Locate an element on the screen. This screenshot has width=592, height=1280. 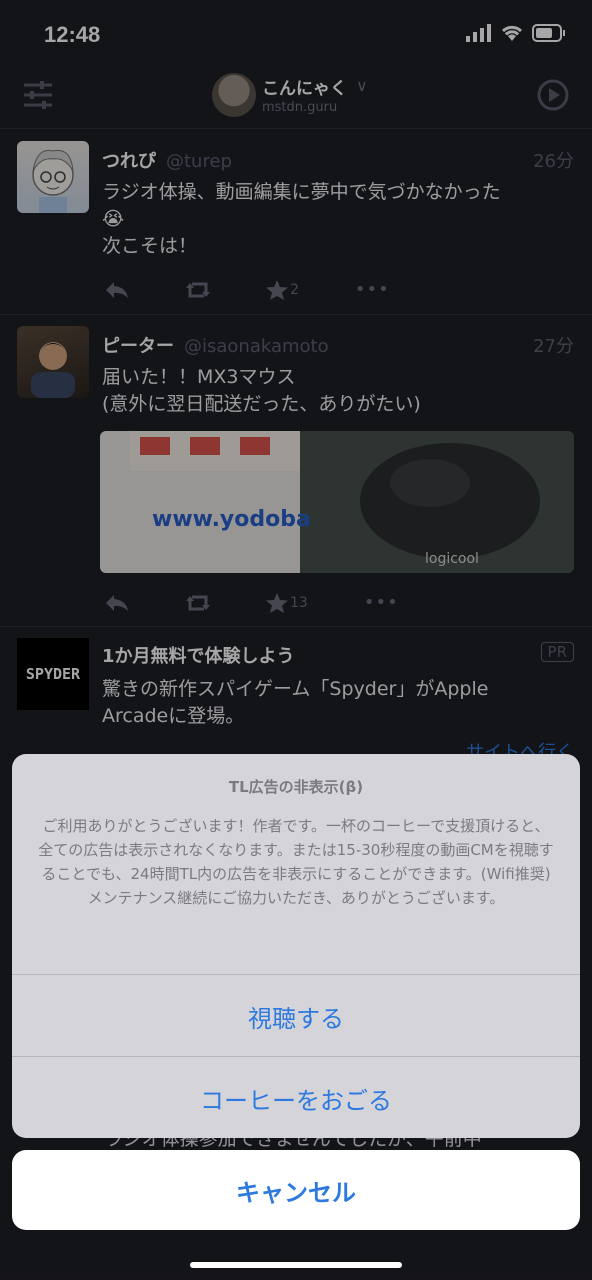
buy-coffee-button: コーヒーをおごる is located at coordinates (296, 1097).